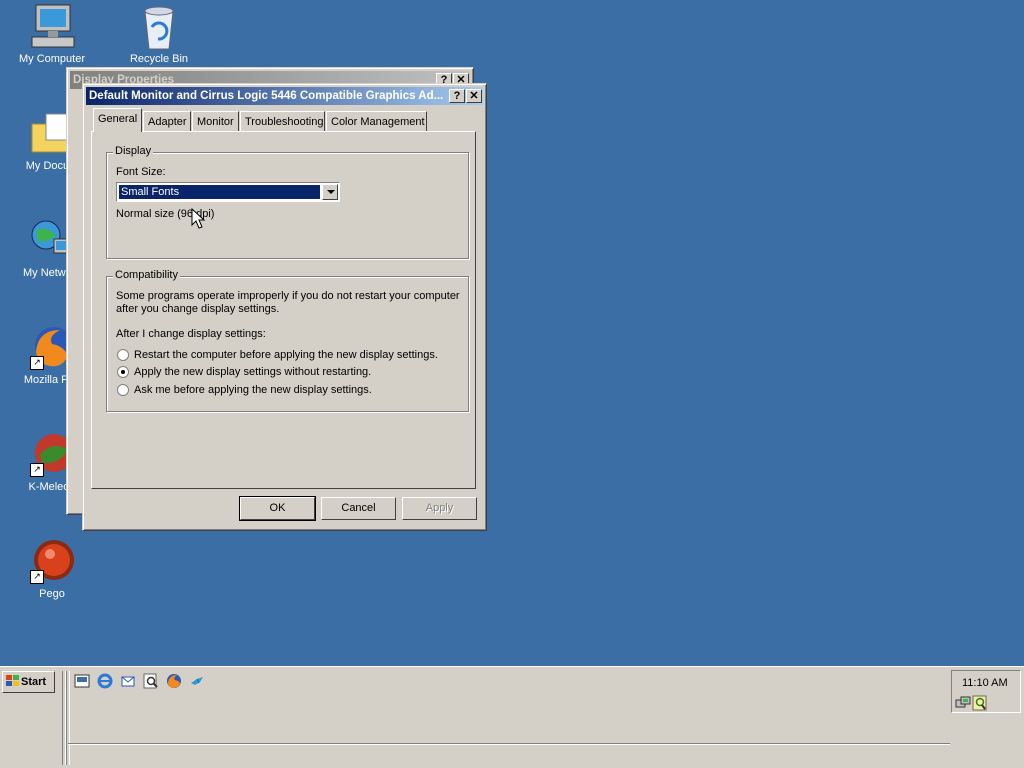 This screenshot has width=1024, height=768. Describe the element at coordinates (986, 691) in the screenshot. I see `system-tray: 11:10 AM` at that location.